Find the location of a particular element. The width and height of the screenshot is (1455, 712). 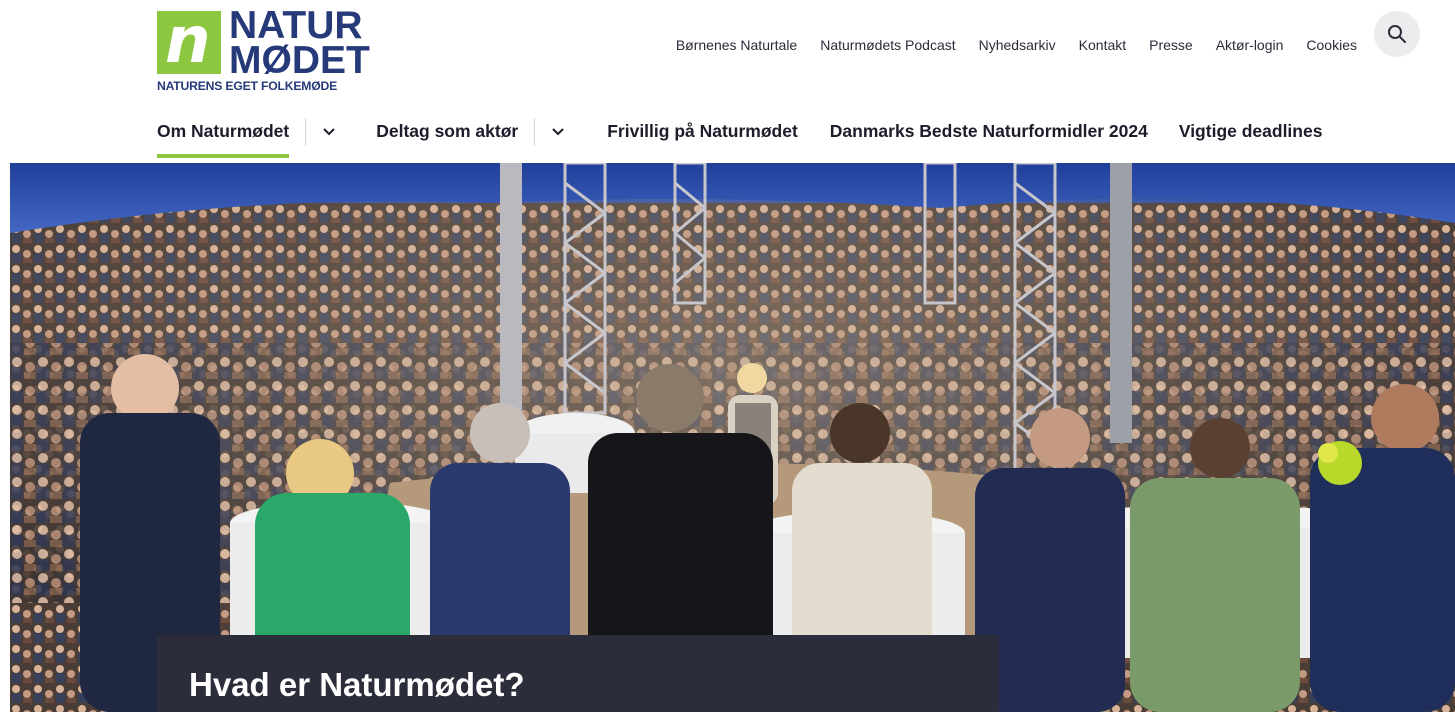

logo-wordmark-line2: MØDET is located at coordinates (299, 60).